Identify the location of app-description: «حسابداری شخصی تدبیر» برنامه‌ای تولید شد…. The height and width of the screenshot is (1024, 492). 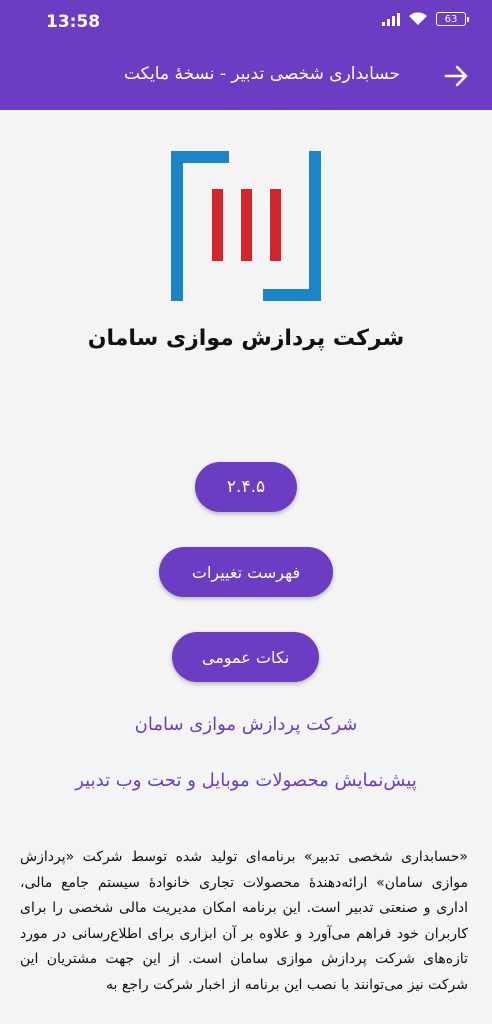
(244, 921).